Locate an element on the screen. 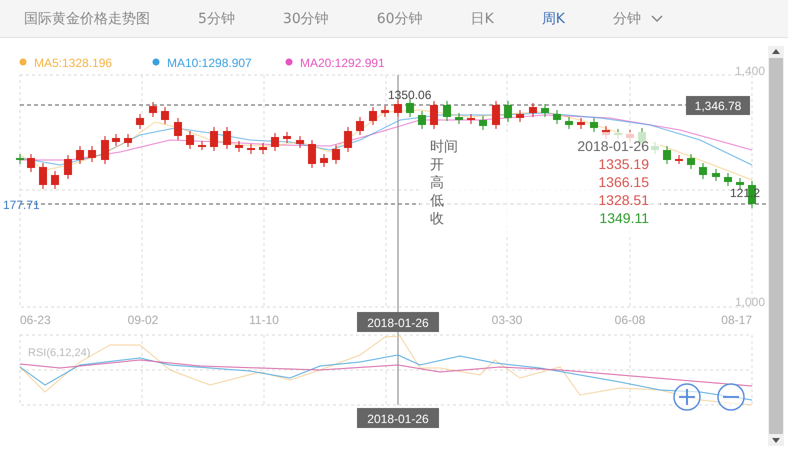 The image size is (788, 450). x-axis-label: 03-30 is located at coordinates (507, 320).